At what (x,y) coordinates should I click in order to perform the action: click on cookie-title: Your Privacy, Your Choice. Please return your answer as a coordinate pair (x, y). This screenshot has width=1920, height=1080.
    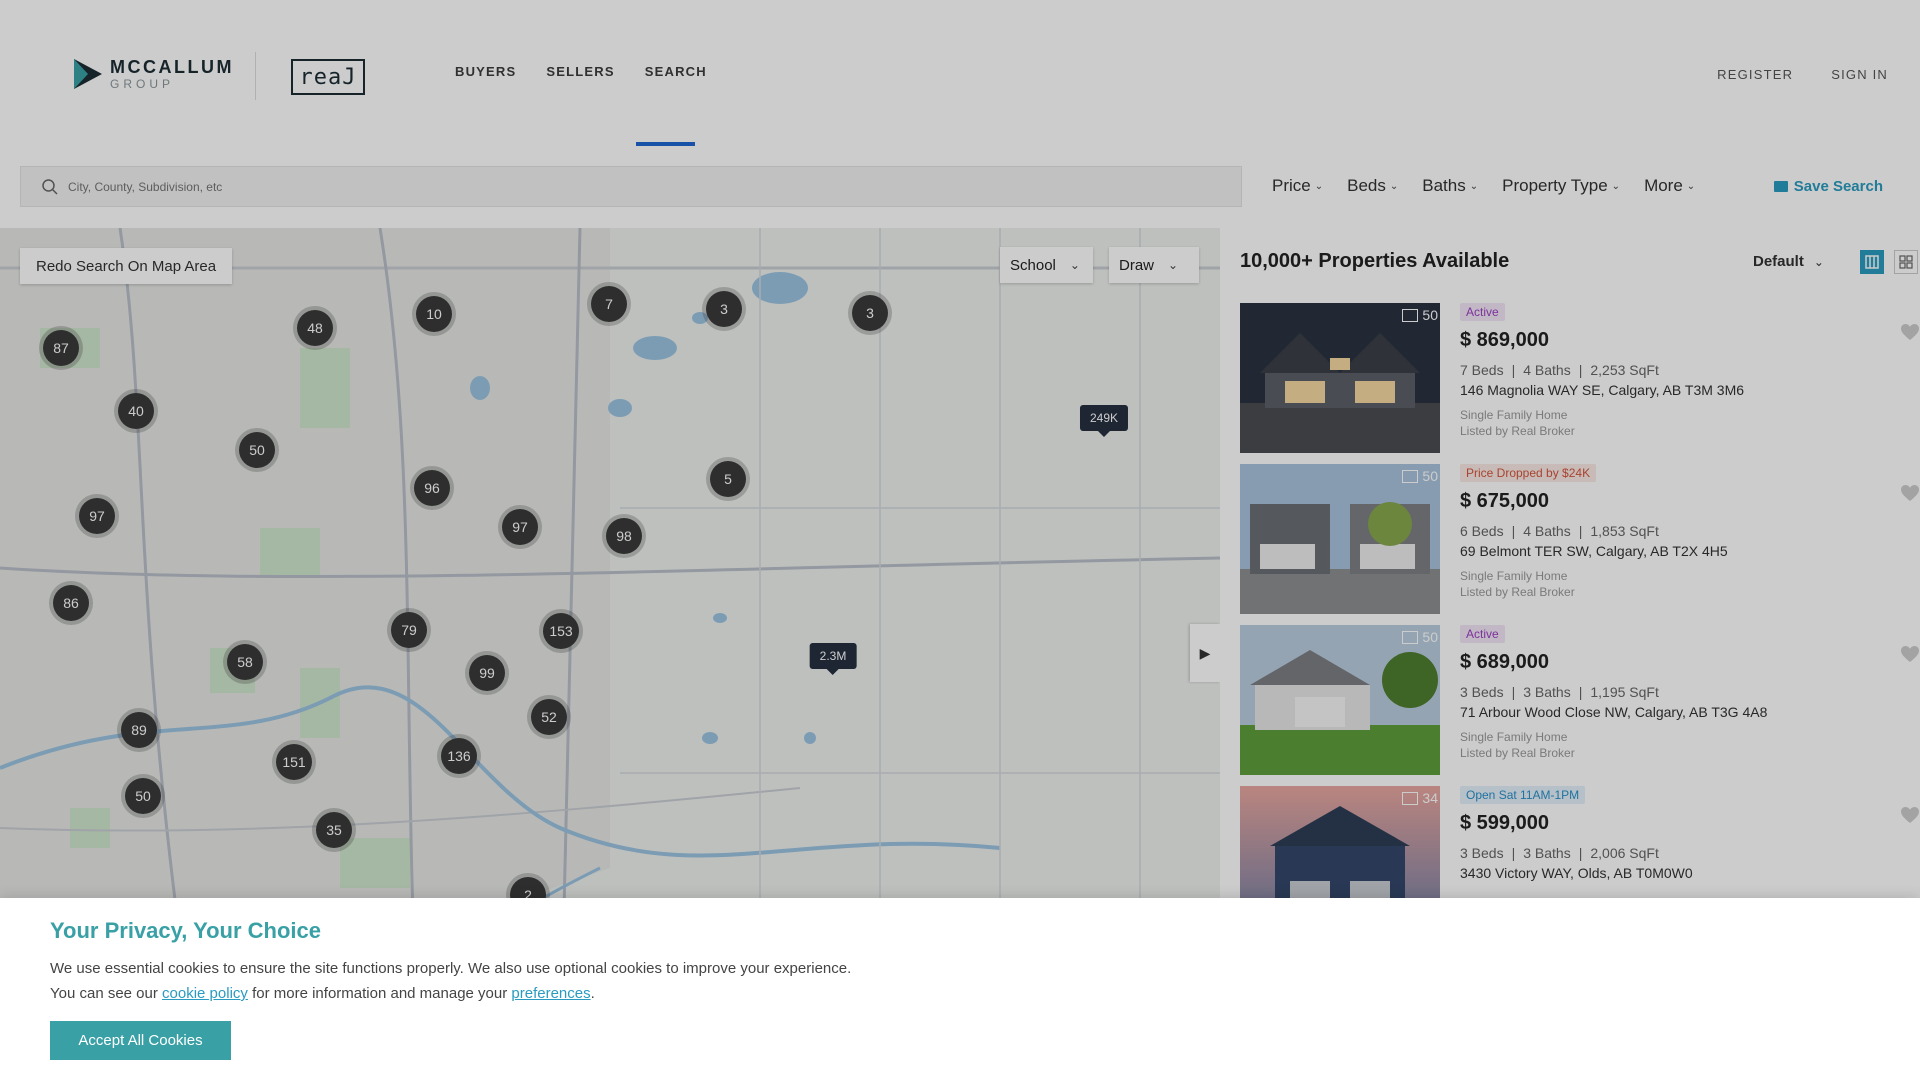
    Looking at the image, I should click on (186, 930).